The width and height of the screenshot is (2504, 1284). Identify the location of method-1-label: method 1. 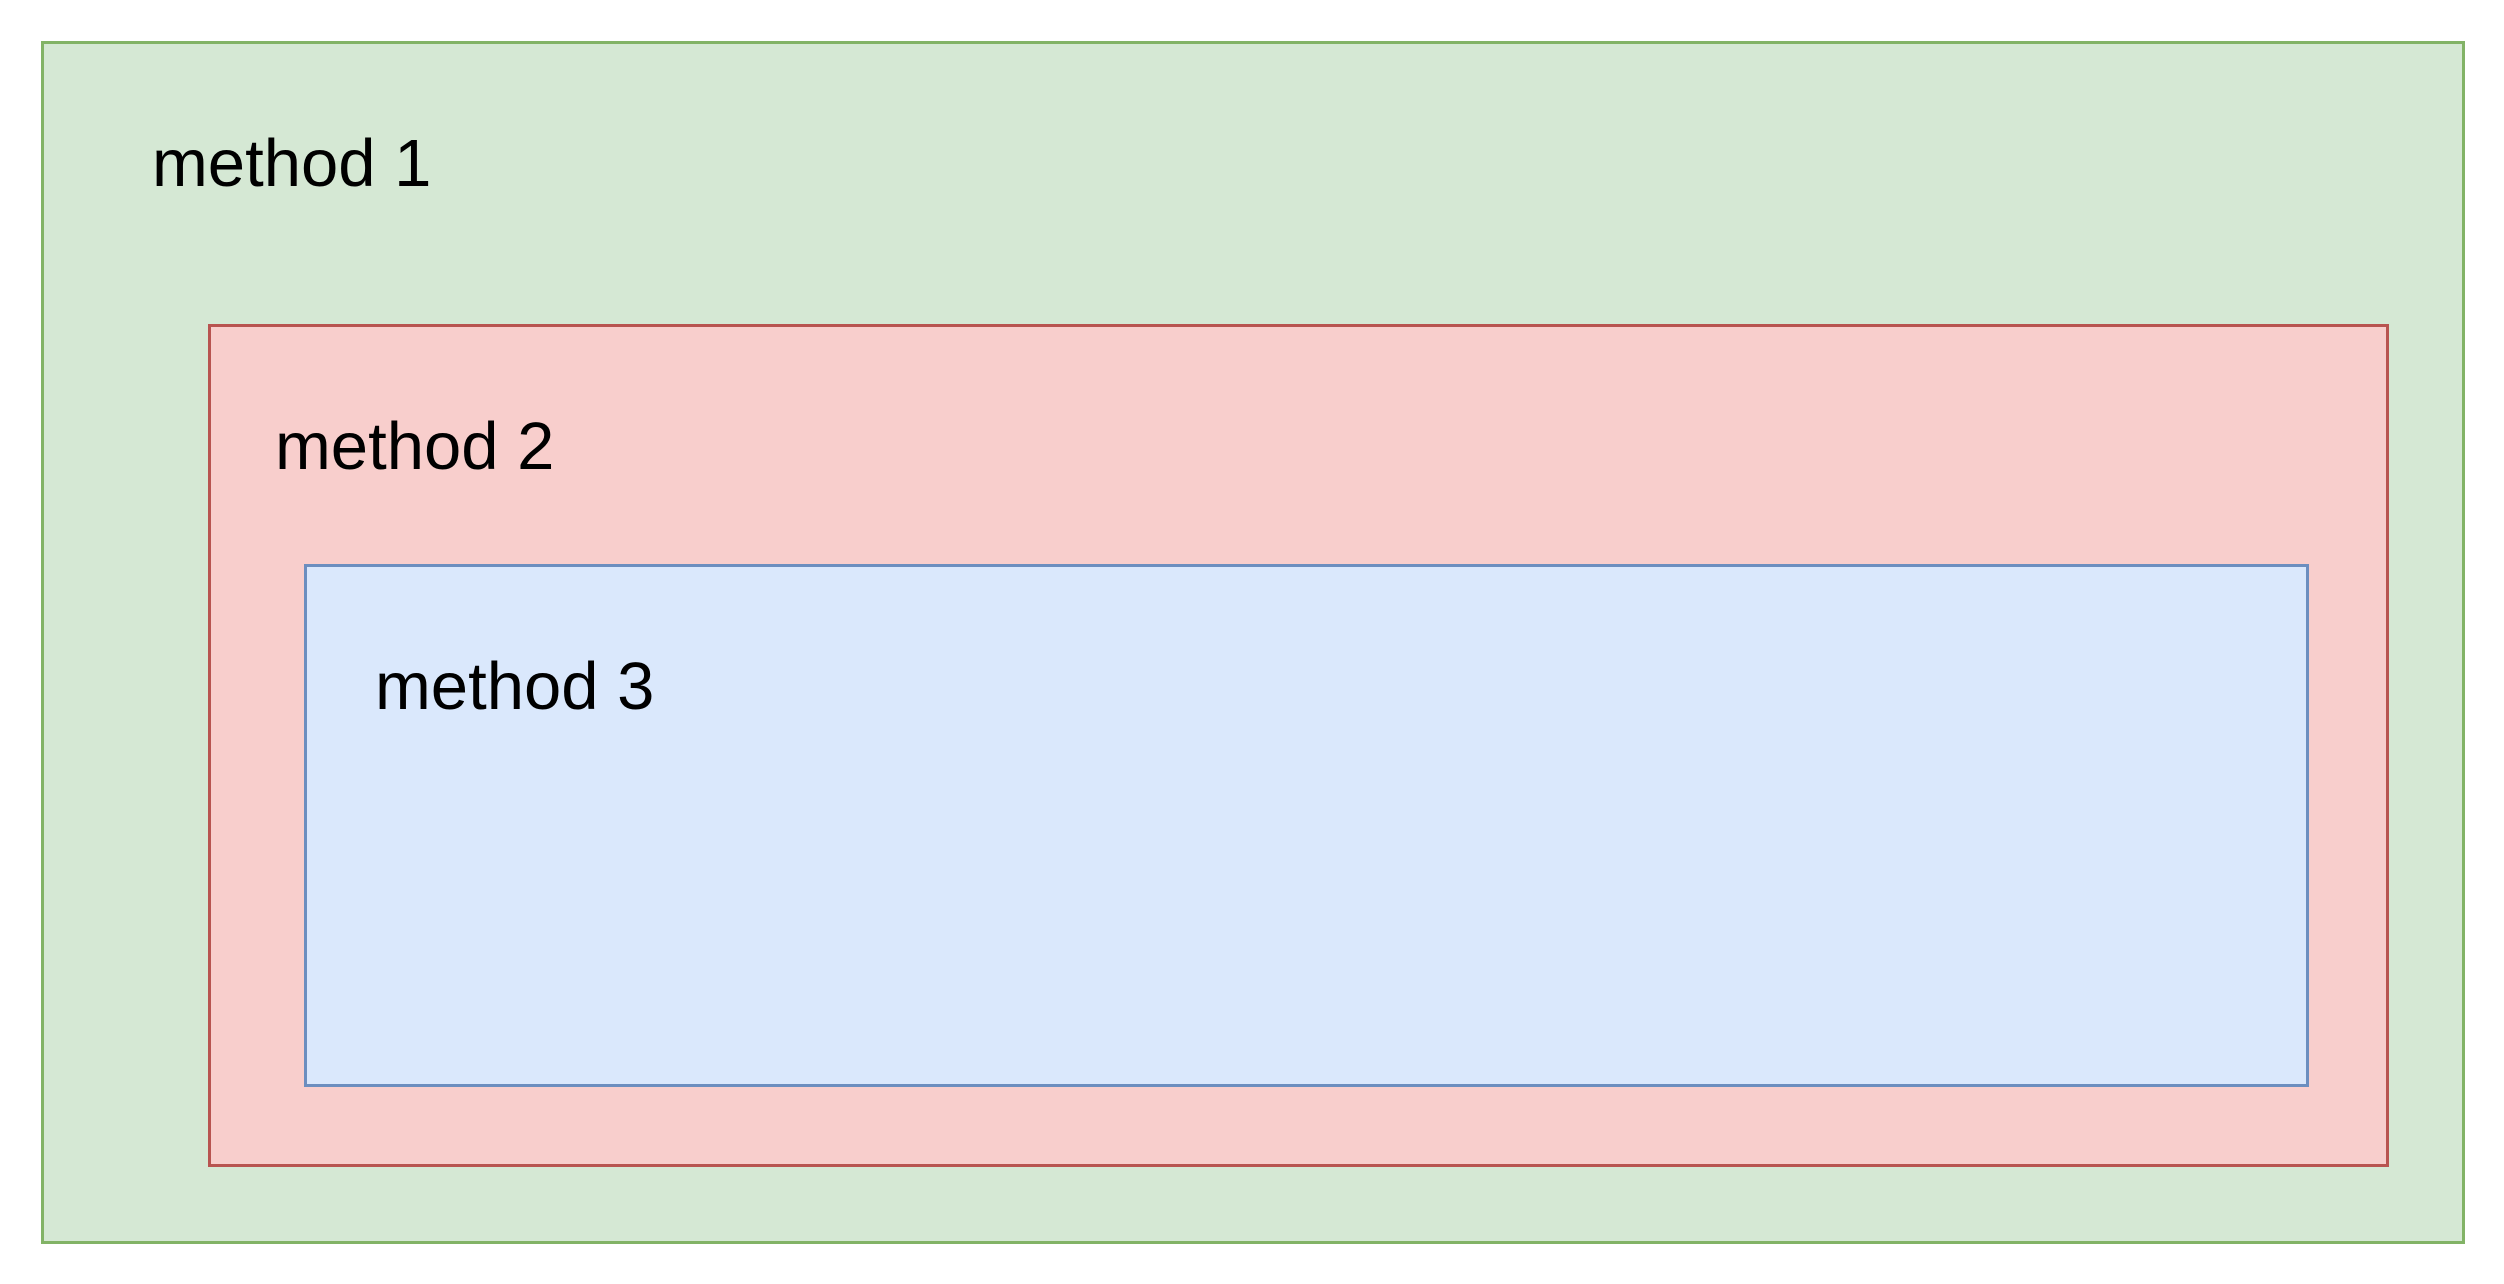
(292, 163).